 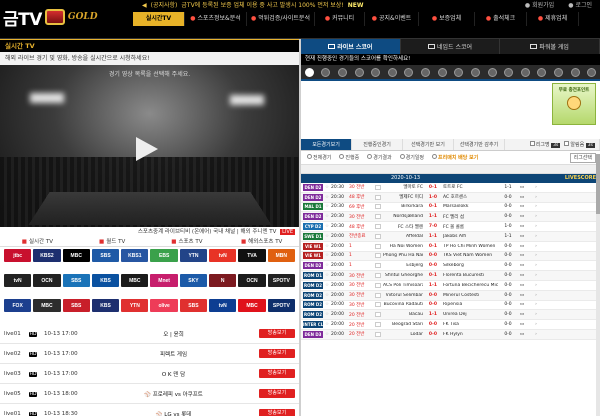 I want to click on nav-item: ● 커뮤니티, so click(x=340, y=19).